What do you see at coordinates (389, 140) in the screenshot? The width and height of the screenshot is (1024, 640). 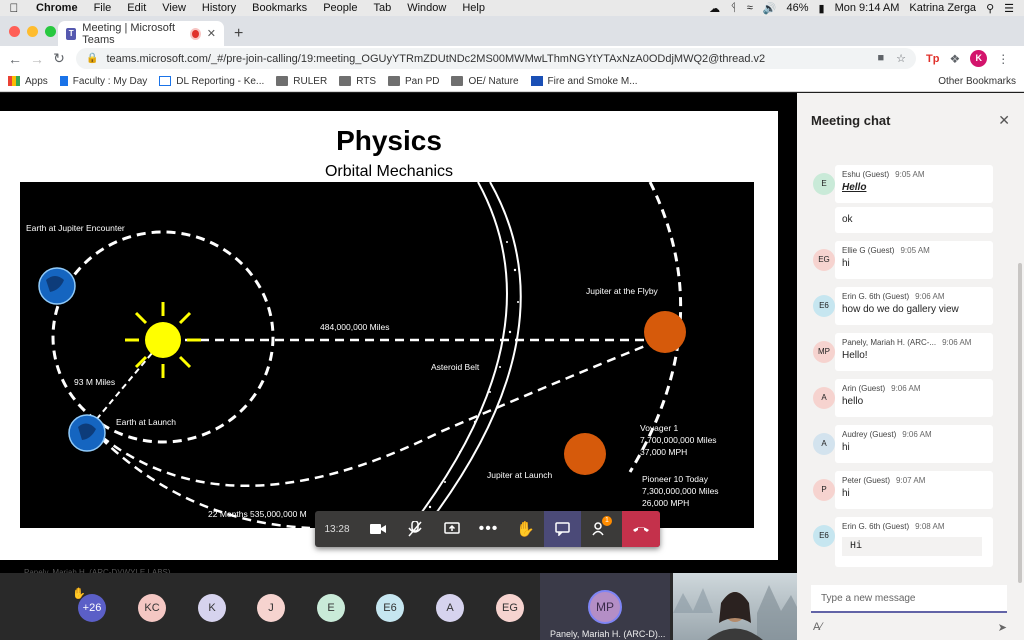 I see `slide-title: Physics` at bounding box center [389, 140].